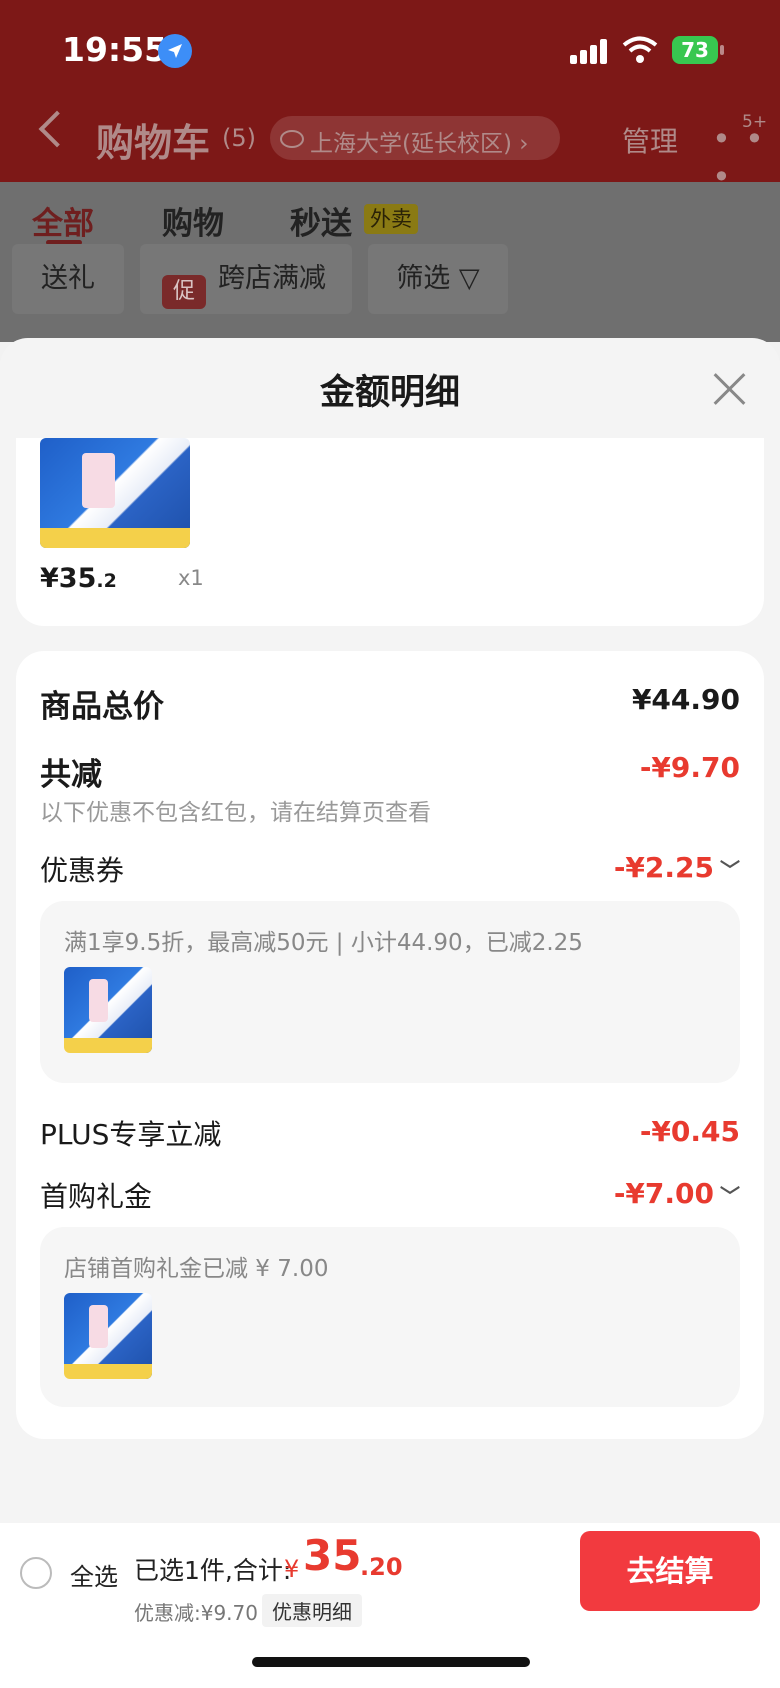 The image size is (780, 1688). What do you see at coordinates (292, 1569) in the screenshot?
I see `total-currency: ¥` at bounding box center [292, 1569].